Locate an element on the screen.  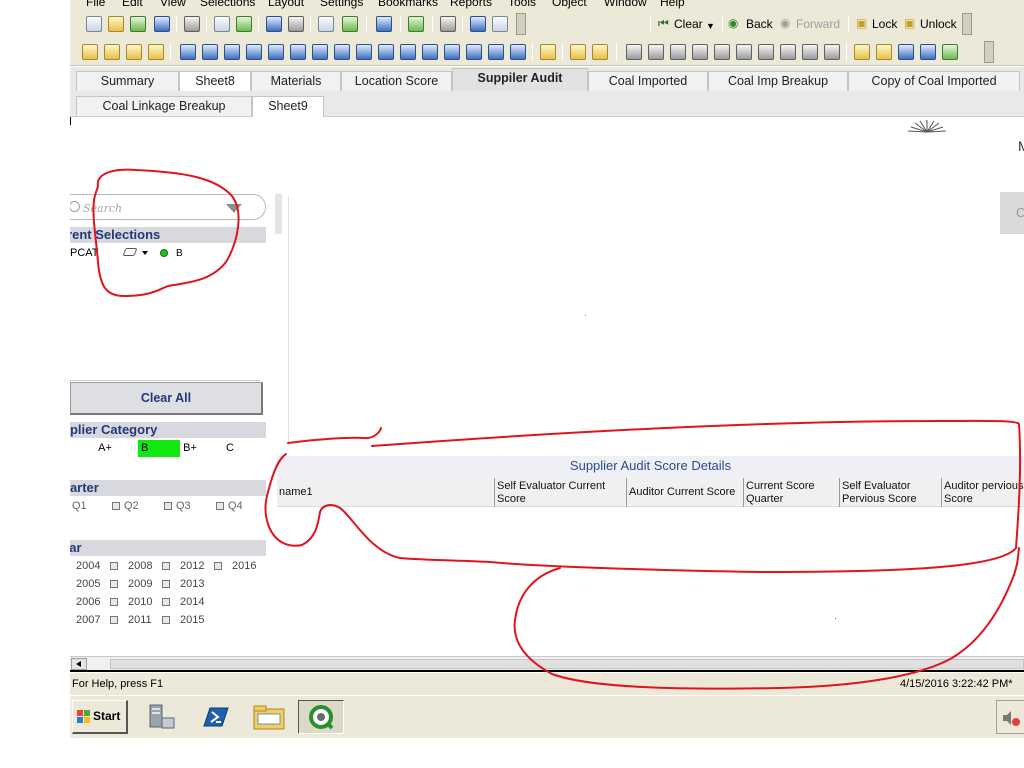
custom-object-icon is located at coordinates (496, 52).